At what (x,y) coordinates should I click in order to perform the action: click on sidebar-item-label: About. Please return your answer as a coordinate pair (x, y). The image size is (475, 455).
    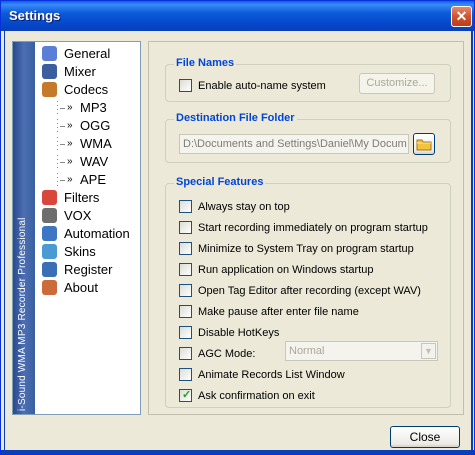
    Looking at the image, I should click on (81, 287).